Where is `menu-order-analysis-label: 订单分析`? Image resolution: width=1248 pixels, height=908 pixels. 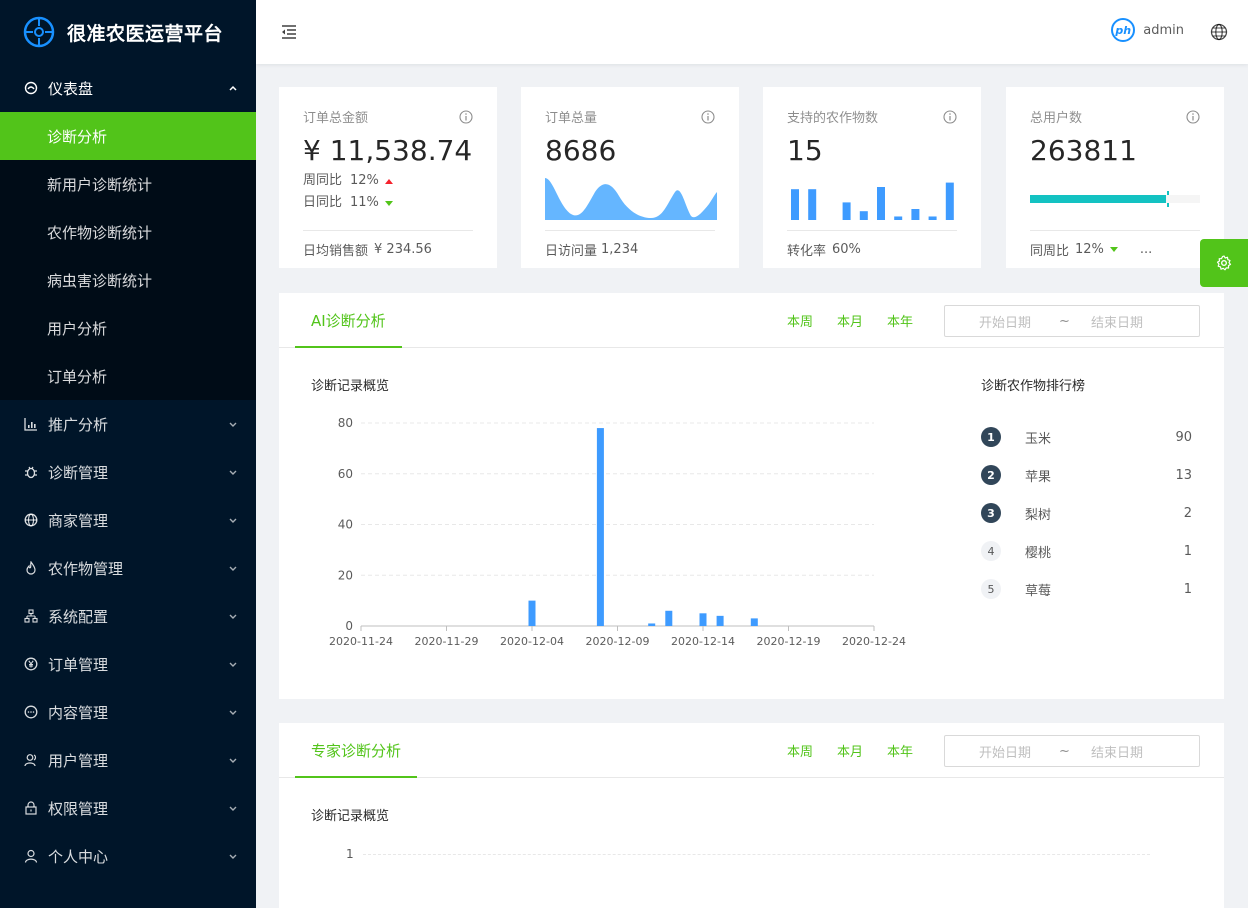 menu-order-analysis-label: 订单分析 is located at coordinates (77, 376).